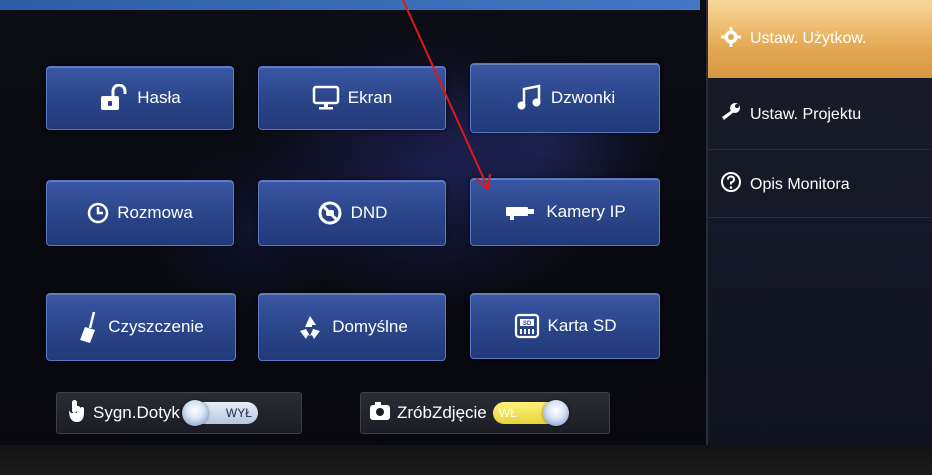 The image size is (932, 475). I want to click on czyszczenie-button: Czyszczenie, so click(141, 327).